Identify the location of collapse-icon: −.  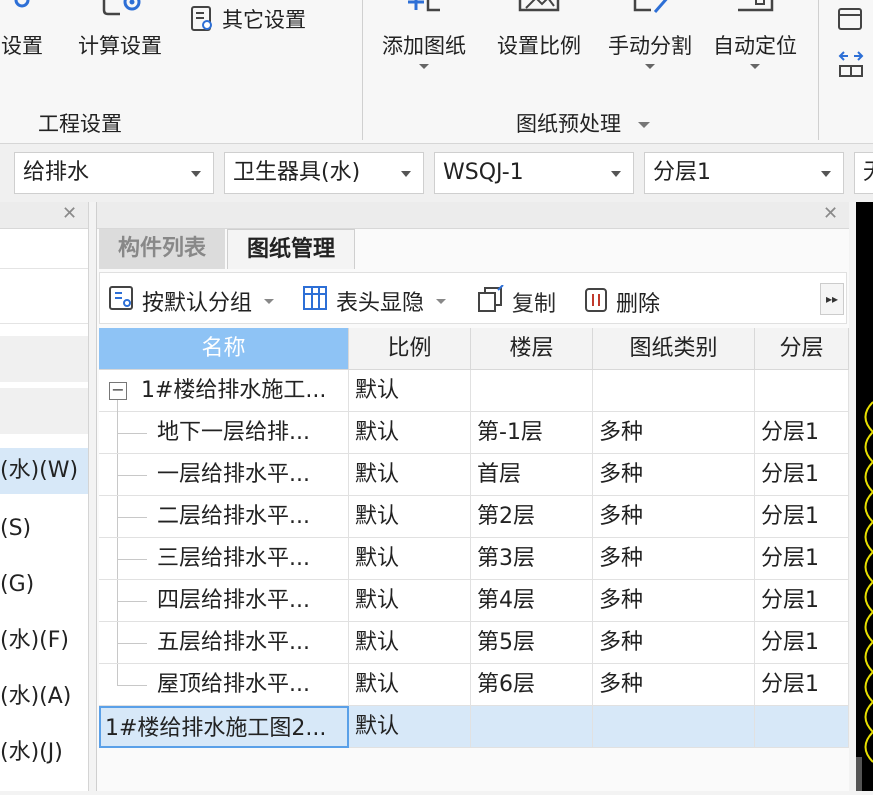
(118, 391).